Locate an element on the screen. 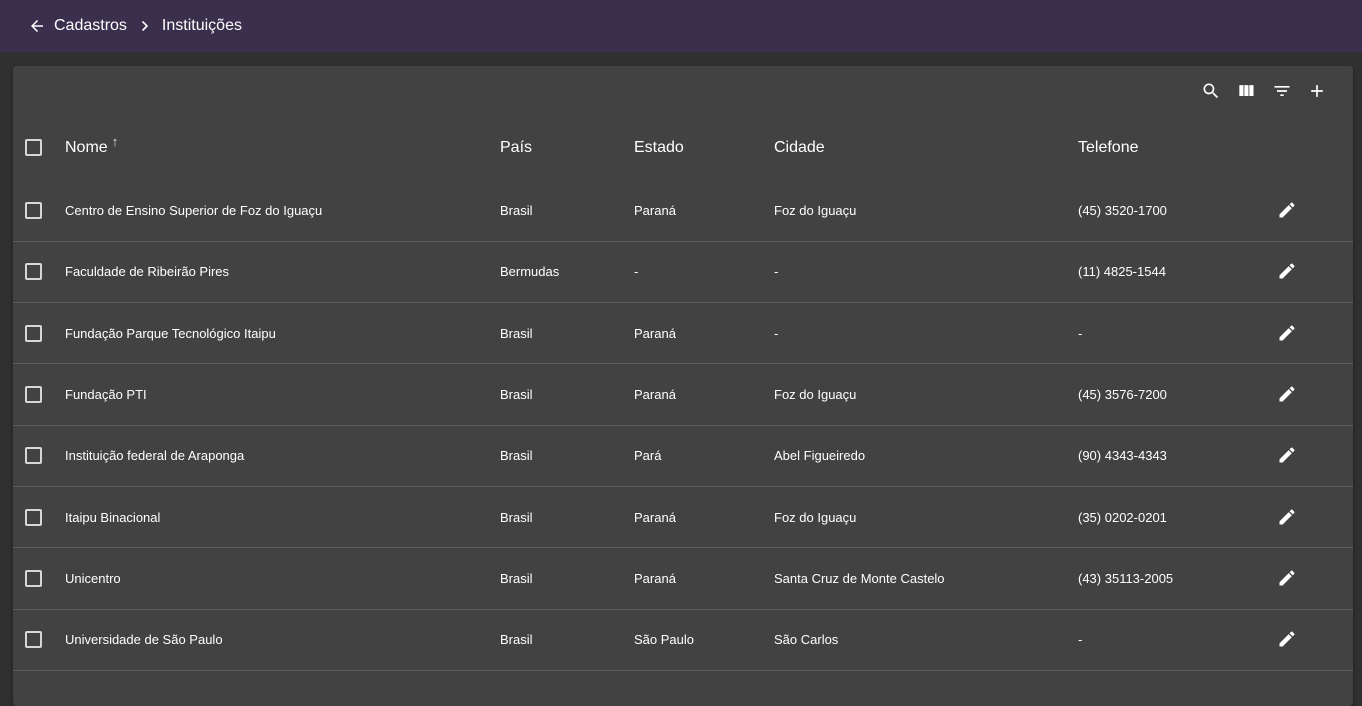 The image size is (1362, 706). cell-nome: Instituição federal de Araponga is located at coordinates (155, 456).